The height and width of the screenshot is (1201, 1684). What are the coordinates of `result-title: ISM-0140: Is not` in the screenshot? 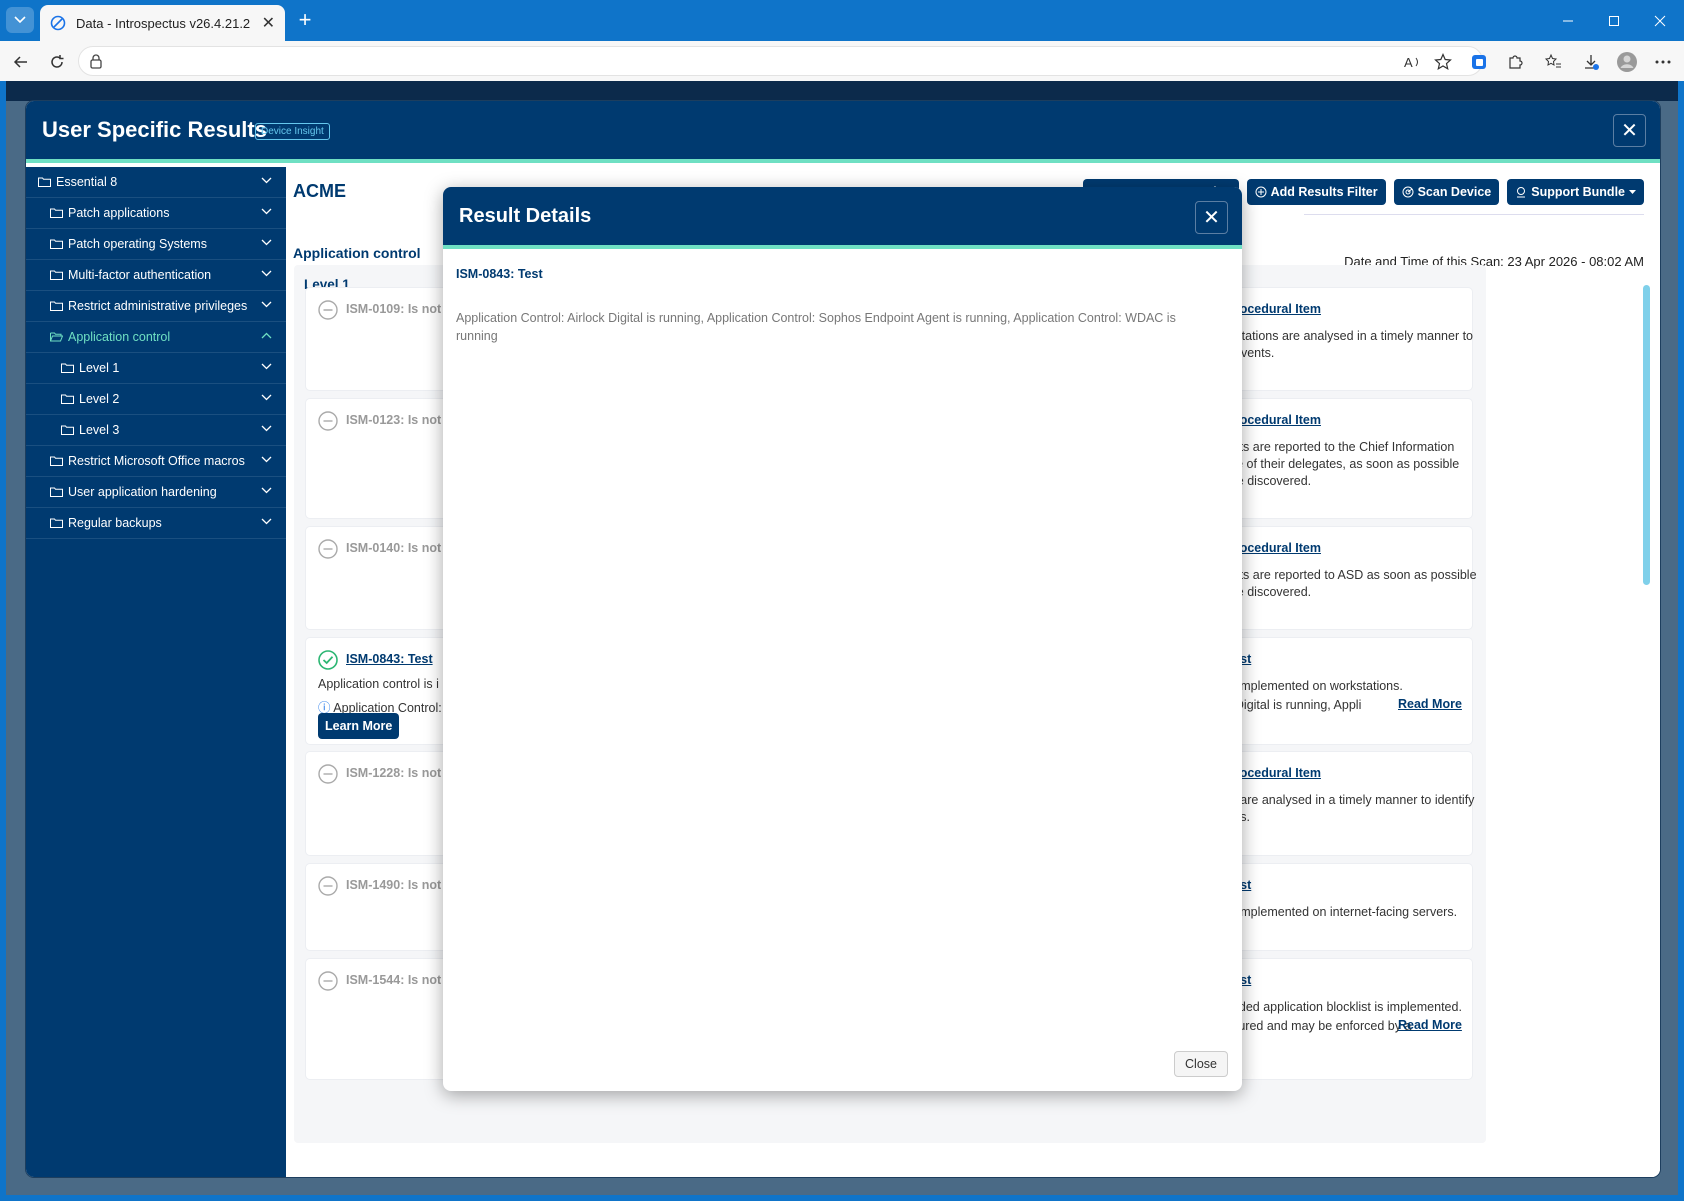 It's located at (394, 548).